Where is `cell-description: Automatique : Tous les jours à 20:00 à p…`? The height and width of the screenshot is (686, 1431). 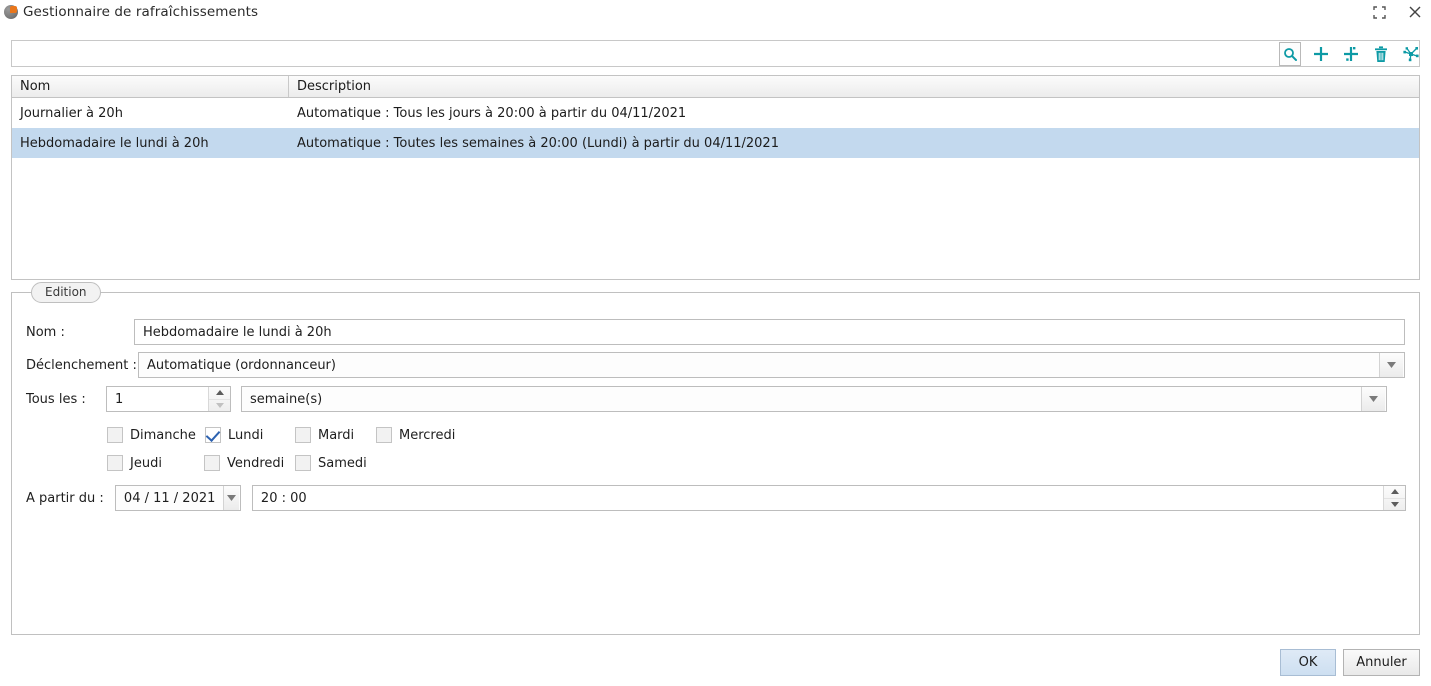 cell-description: Automatique : Tous les jours à 20:00 à p… is located at coordinates (492, 113).